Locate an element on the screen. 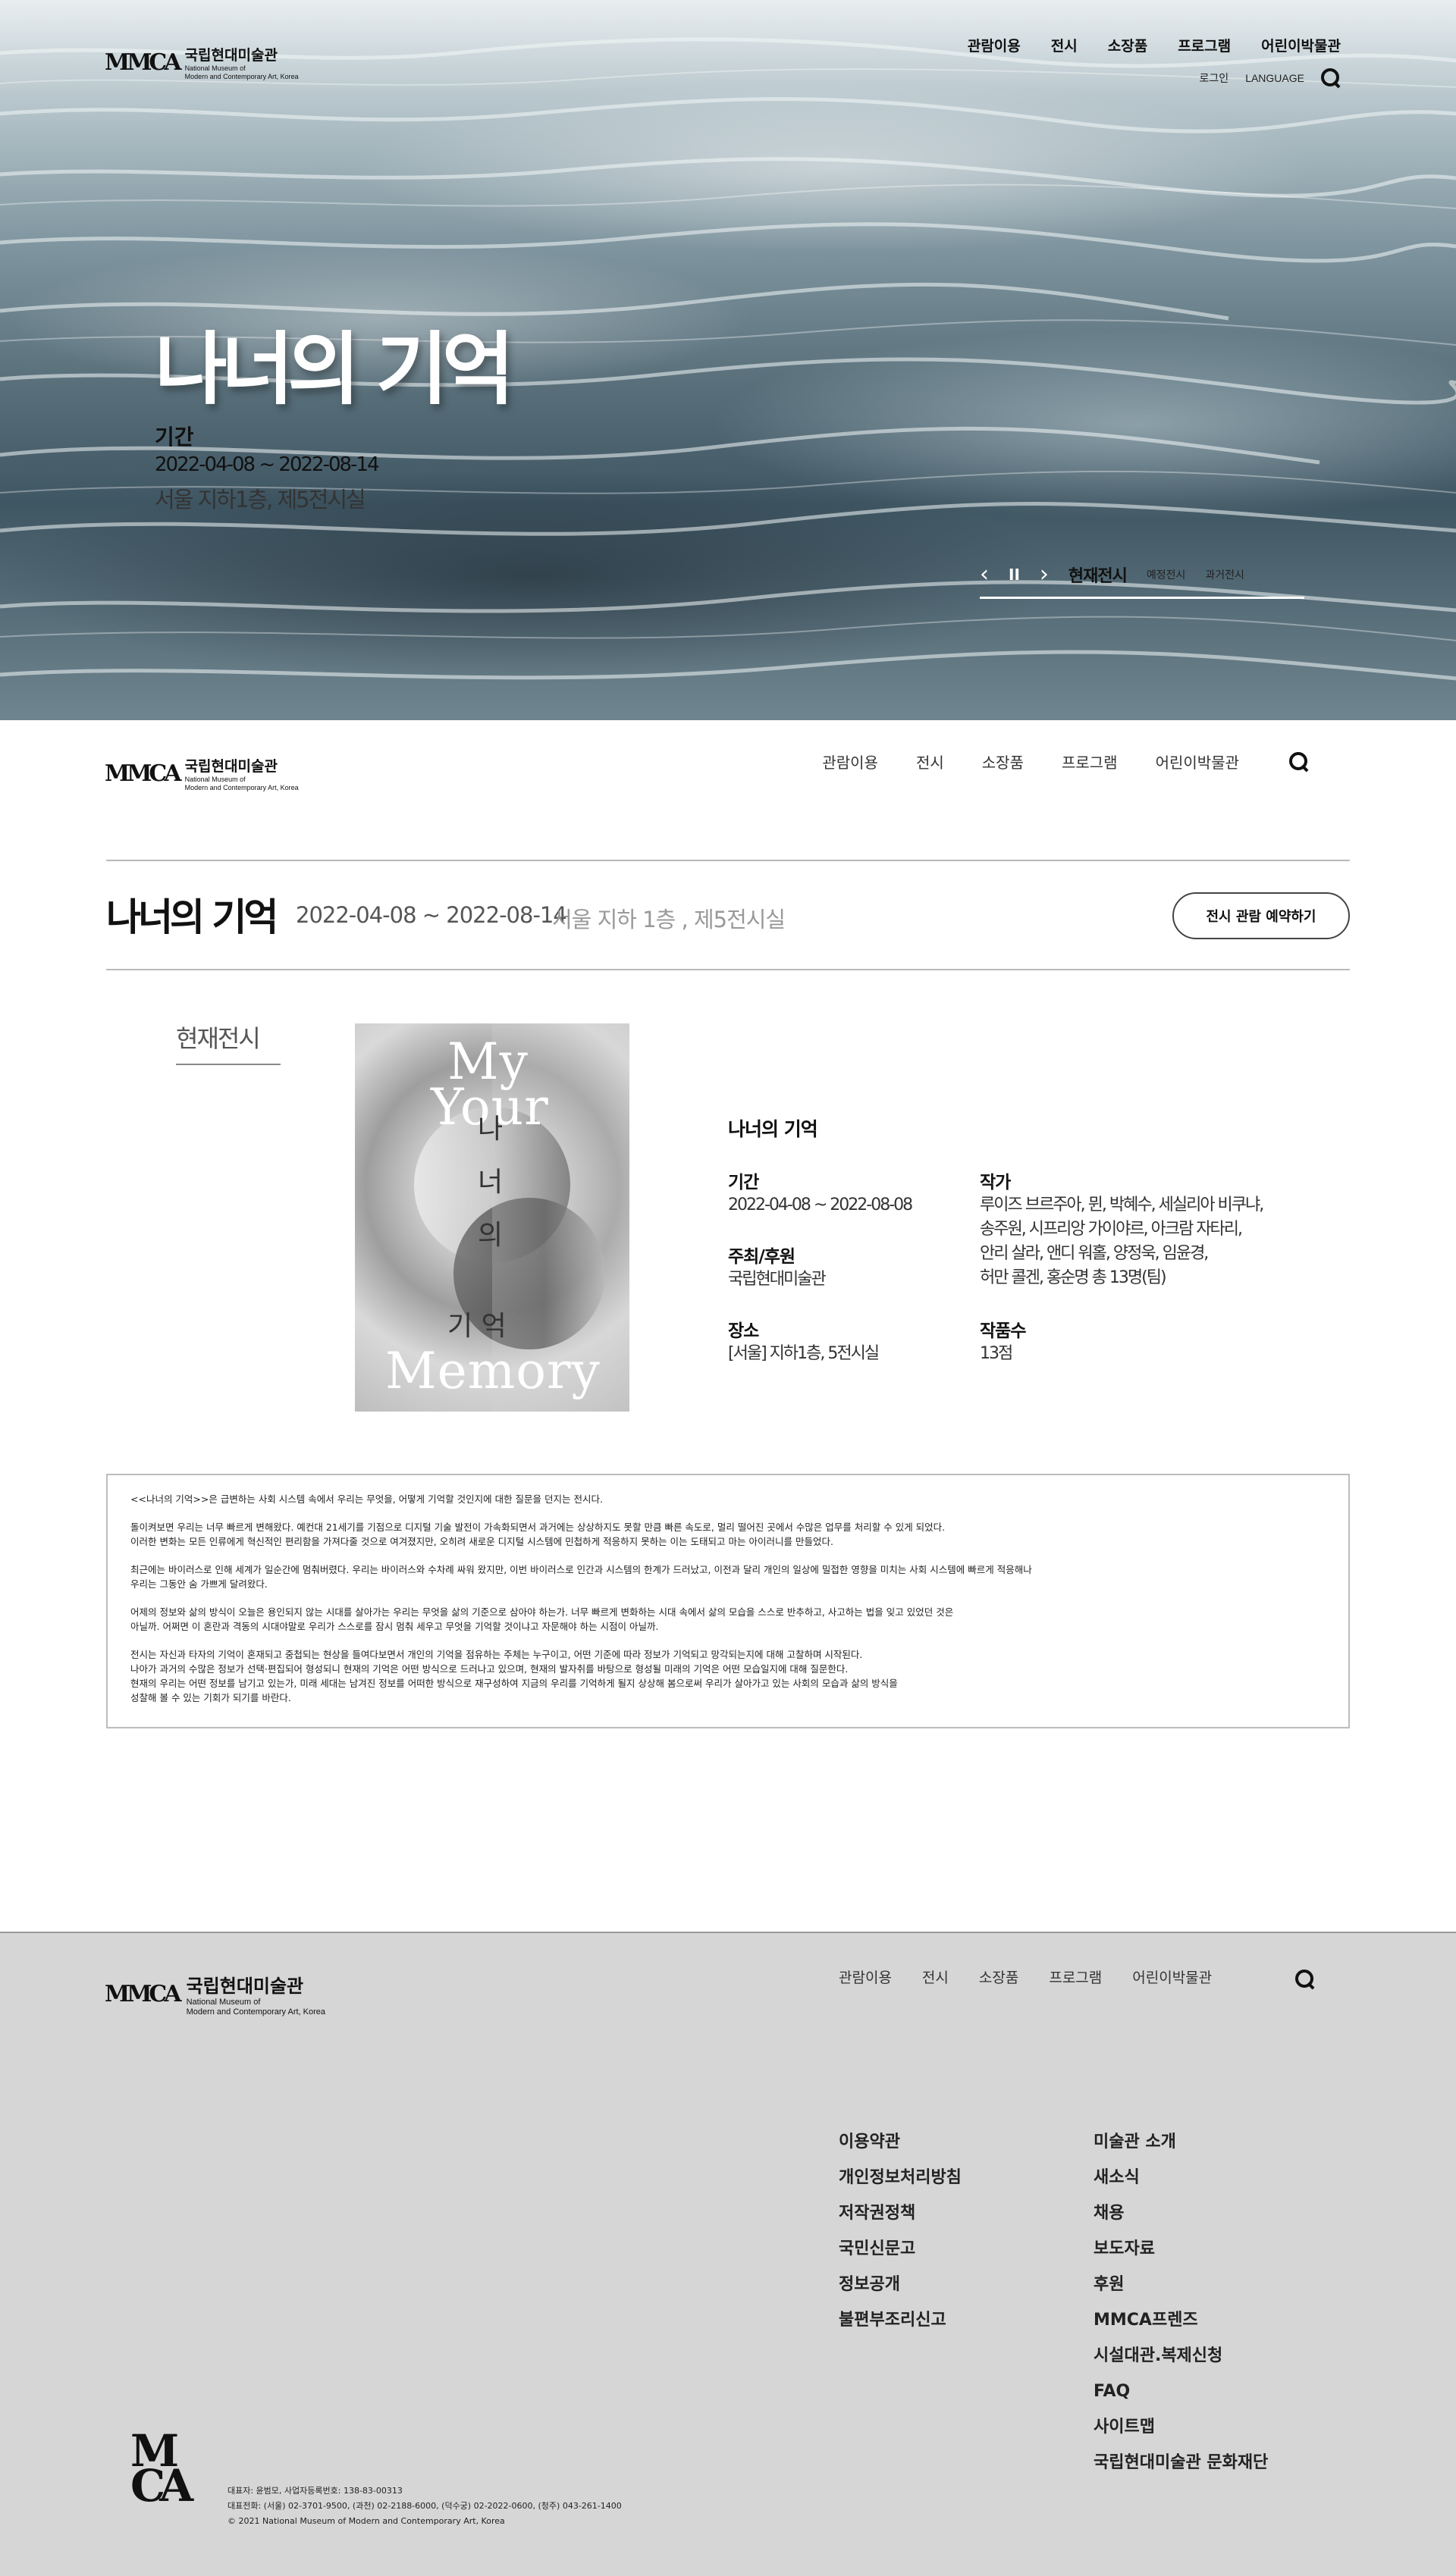 This screenshot has width=1456, height=2576. exhibition-place: 서울 지하 1층 , 제5전시실 is located at coordinates (669, 919).